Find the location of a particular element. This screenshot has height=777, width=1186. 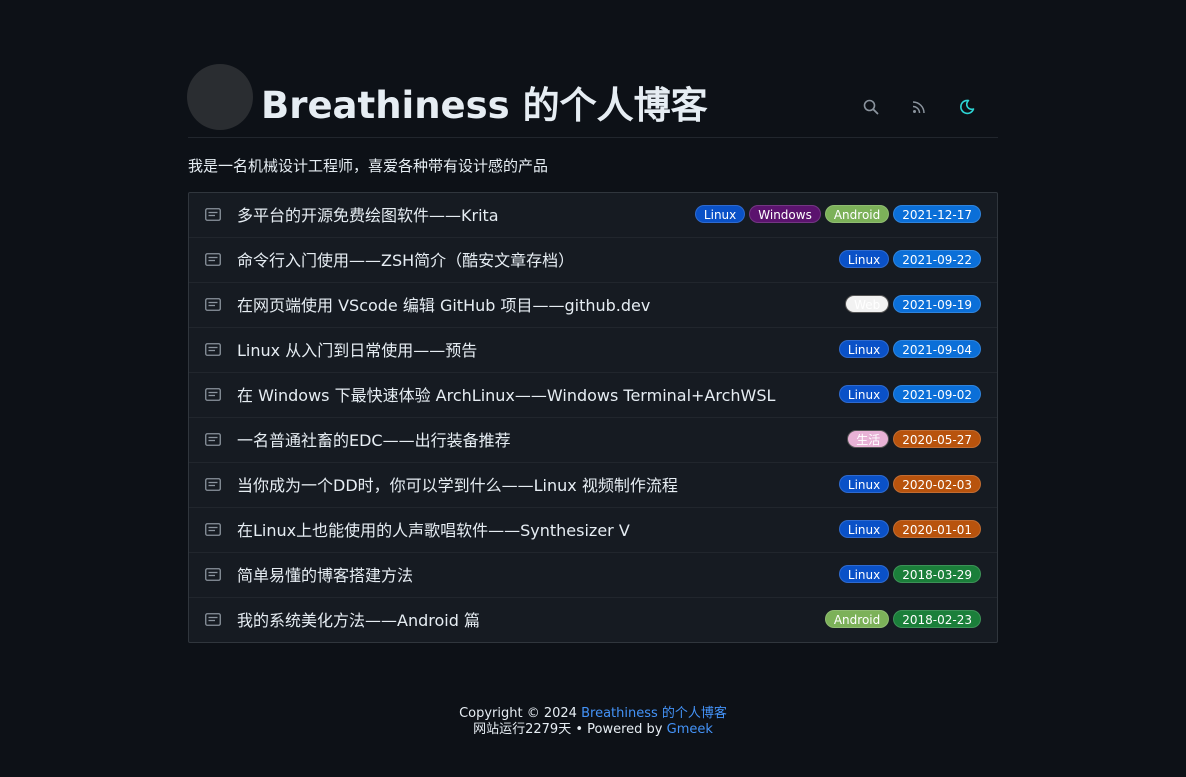

post-title-link: 我的系统美化方法——Android 篇 is located at coordinates (358, 620).